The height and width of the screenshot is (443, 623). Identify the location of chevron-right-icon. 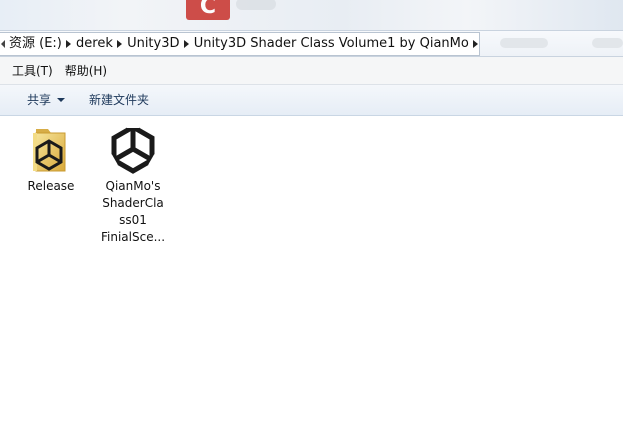
(476, 44).